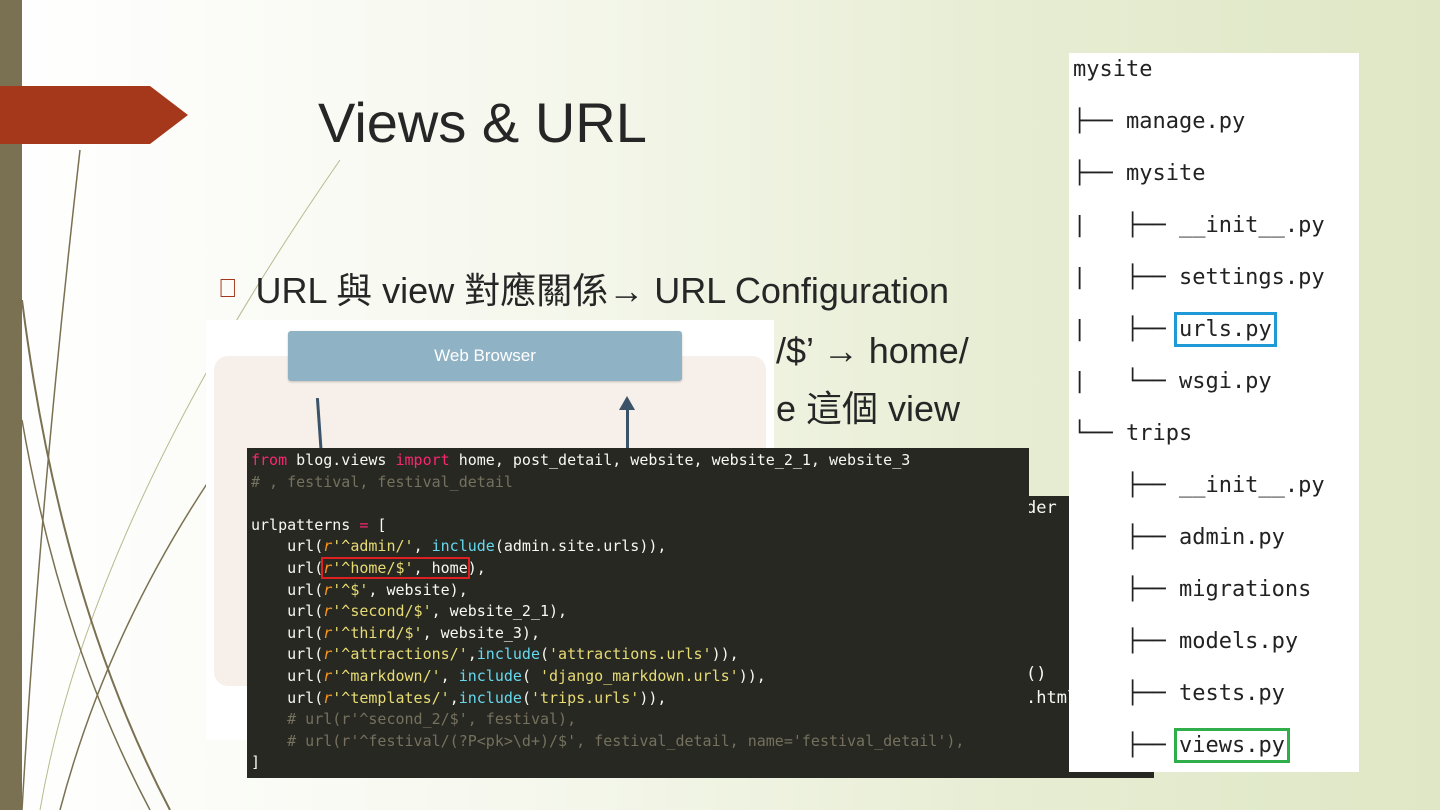 The image size is (1440, 810). I want to click on tree-row: | └── wsgi.py, so click(1172, 381).